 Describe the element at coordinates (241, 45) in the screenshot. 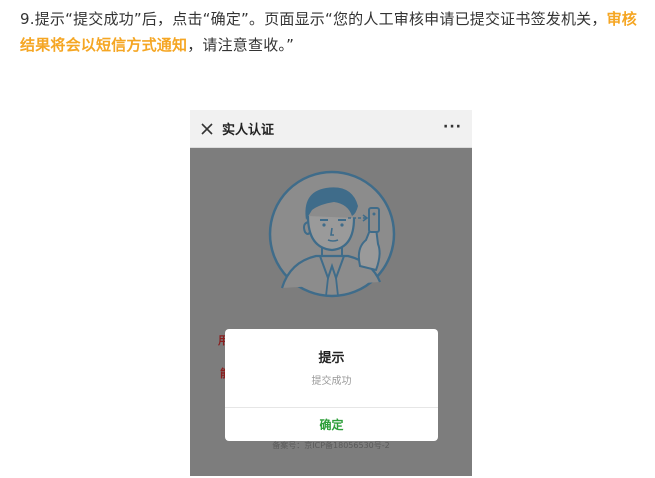

I see `instruction-text-after: ，请注意查收。”` at that location.